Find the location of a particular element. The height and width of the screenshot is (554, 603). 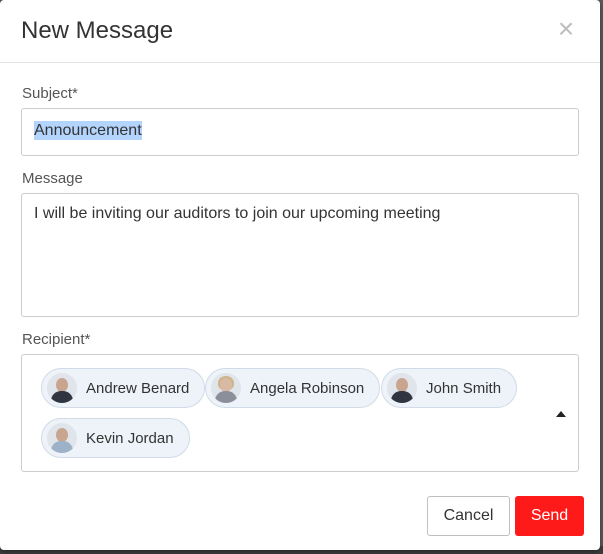

recipient-label: Recipient* is located at coordinates (56, 339).